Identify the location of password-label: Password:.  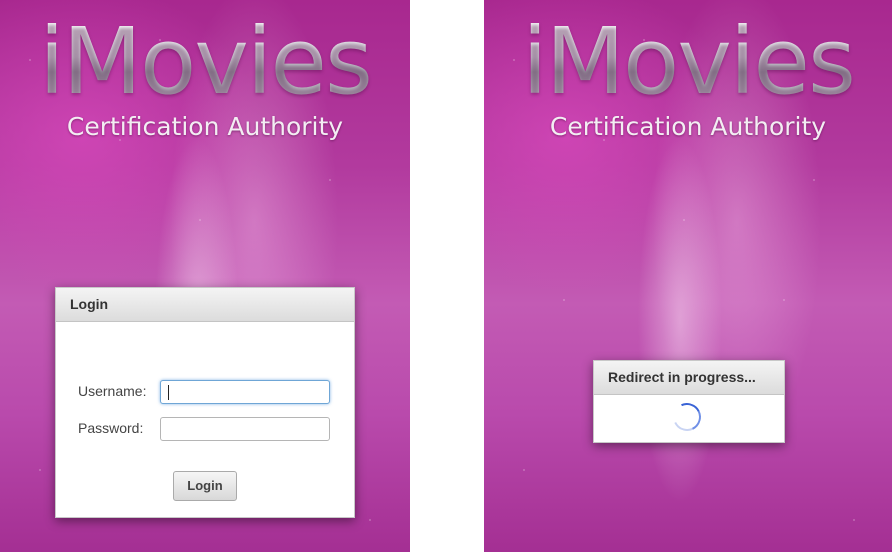
(111, 428).